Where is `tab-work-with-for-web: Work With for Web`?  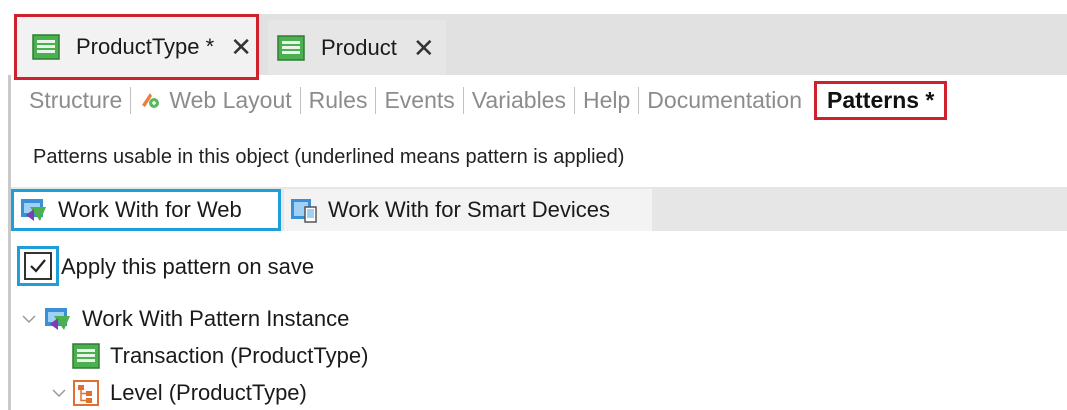 tab-work-with-for-web: Work With for Web is located at coordinates (146, 210).